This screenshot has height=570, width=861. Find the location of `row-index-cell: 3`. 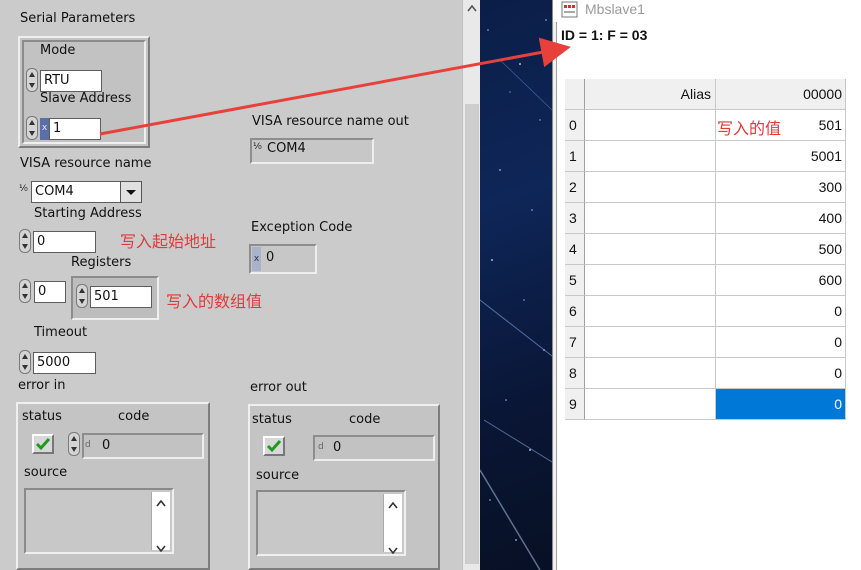

row-index-cell: 3 is located at coordinates (575, 218).